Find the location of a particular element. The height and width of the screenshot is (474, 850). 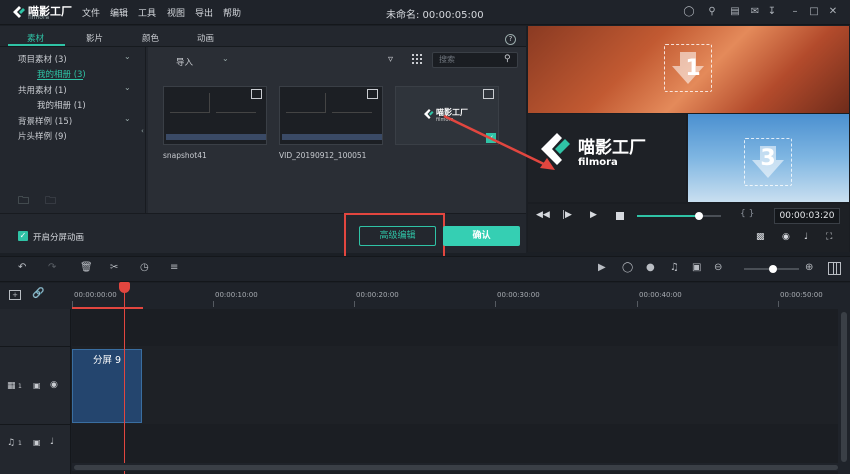

speaker-icon: ♩ is located at coordinates (52, 442).